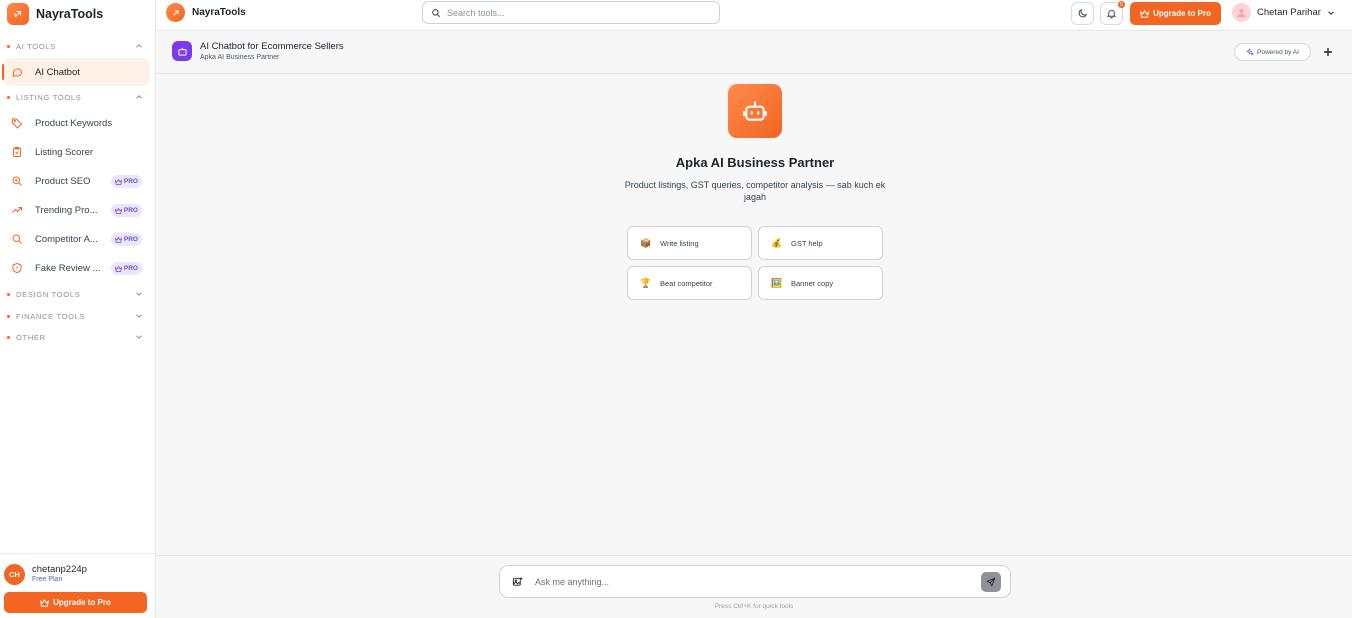 This screenshot has width=1352, height=618. Describe the element at coordinates (1241, 12) in the screenshot. I see `avatar` at that location.